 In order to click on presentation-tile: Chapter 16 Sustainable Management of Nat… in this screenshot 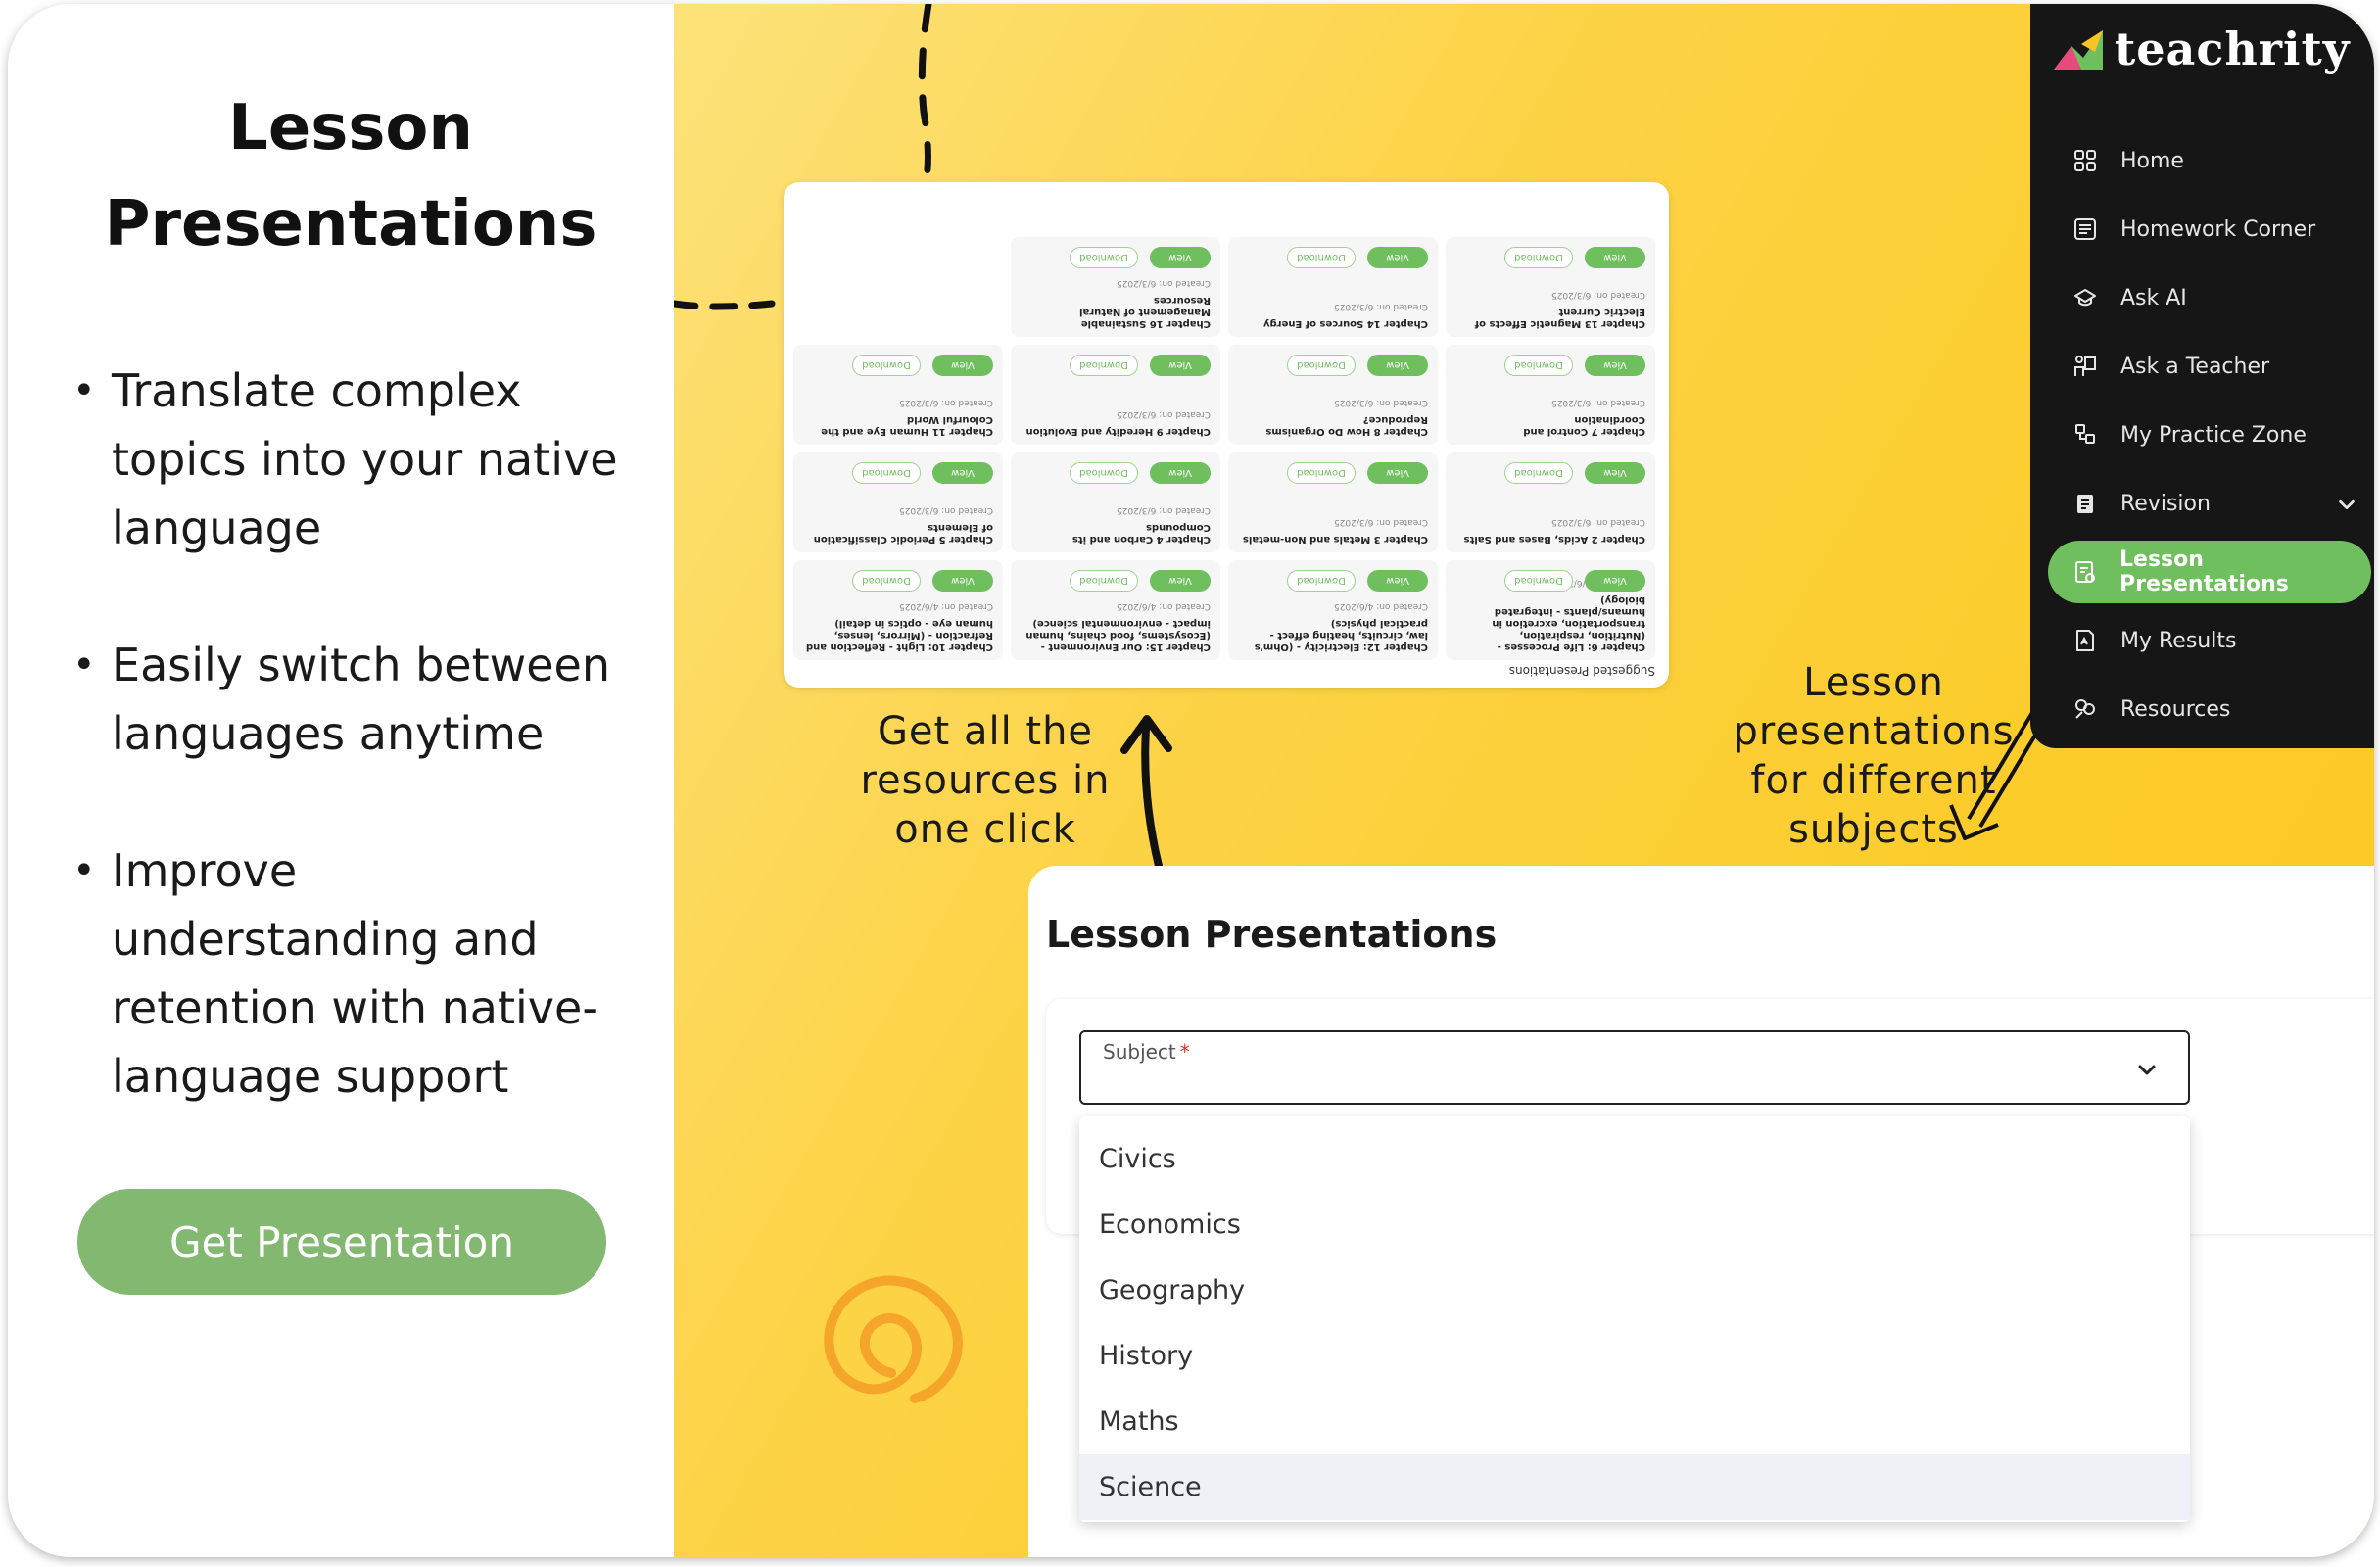, I will do `click(1115, 287)`.